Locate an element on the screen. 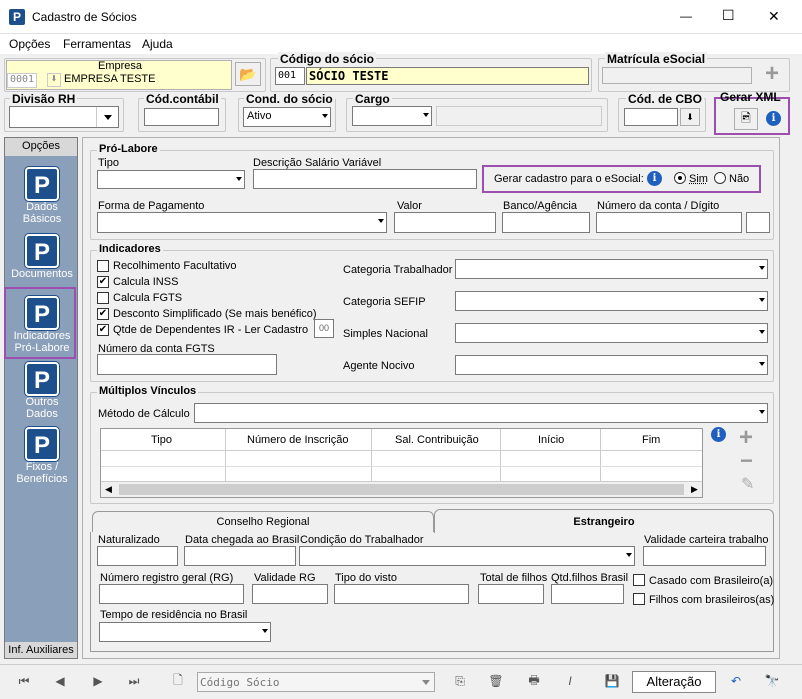 The image size is (802, 699). radio-nao-label: Não is located at coordinates (739, 179).